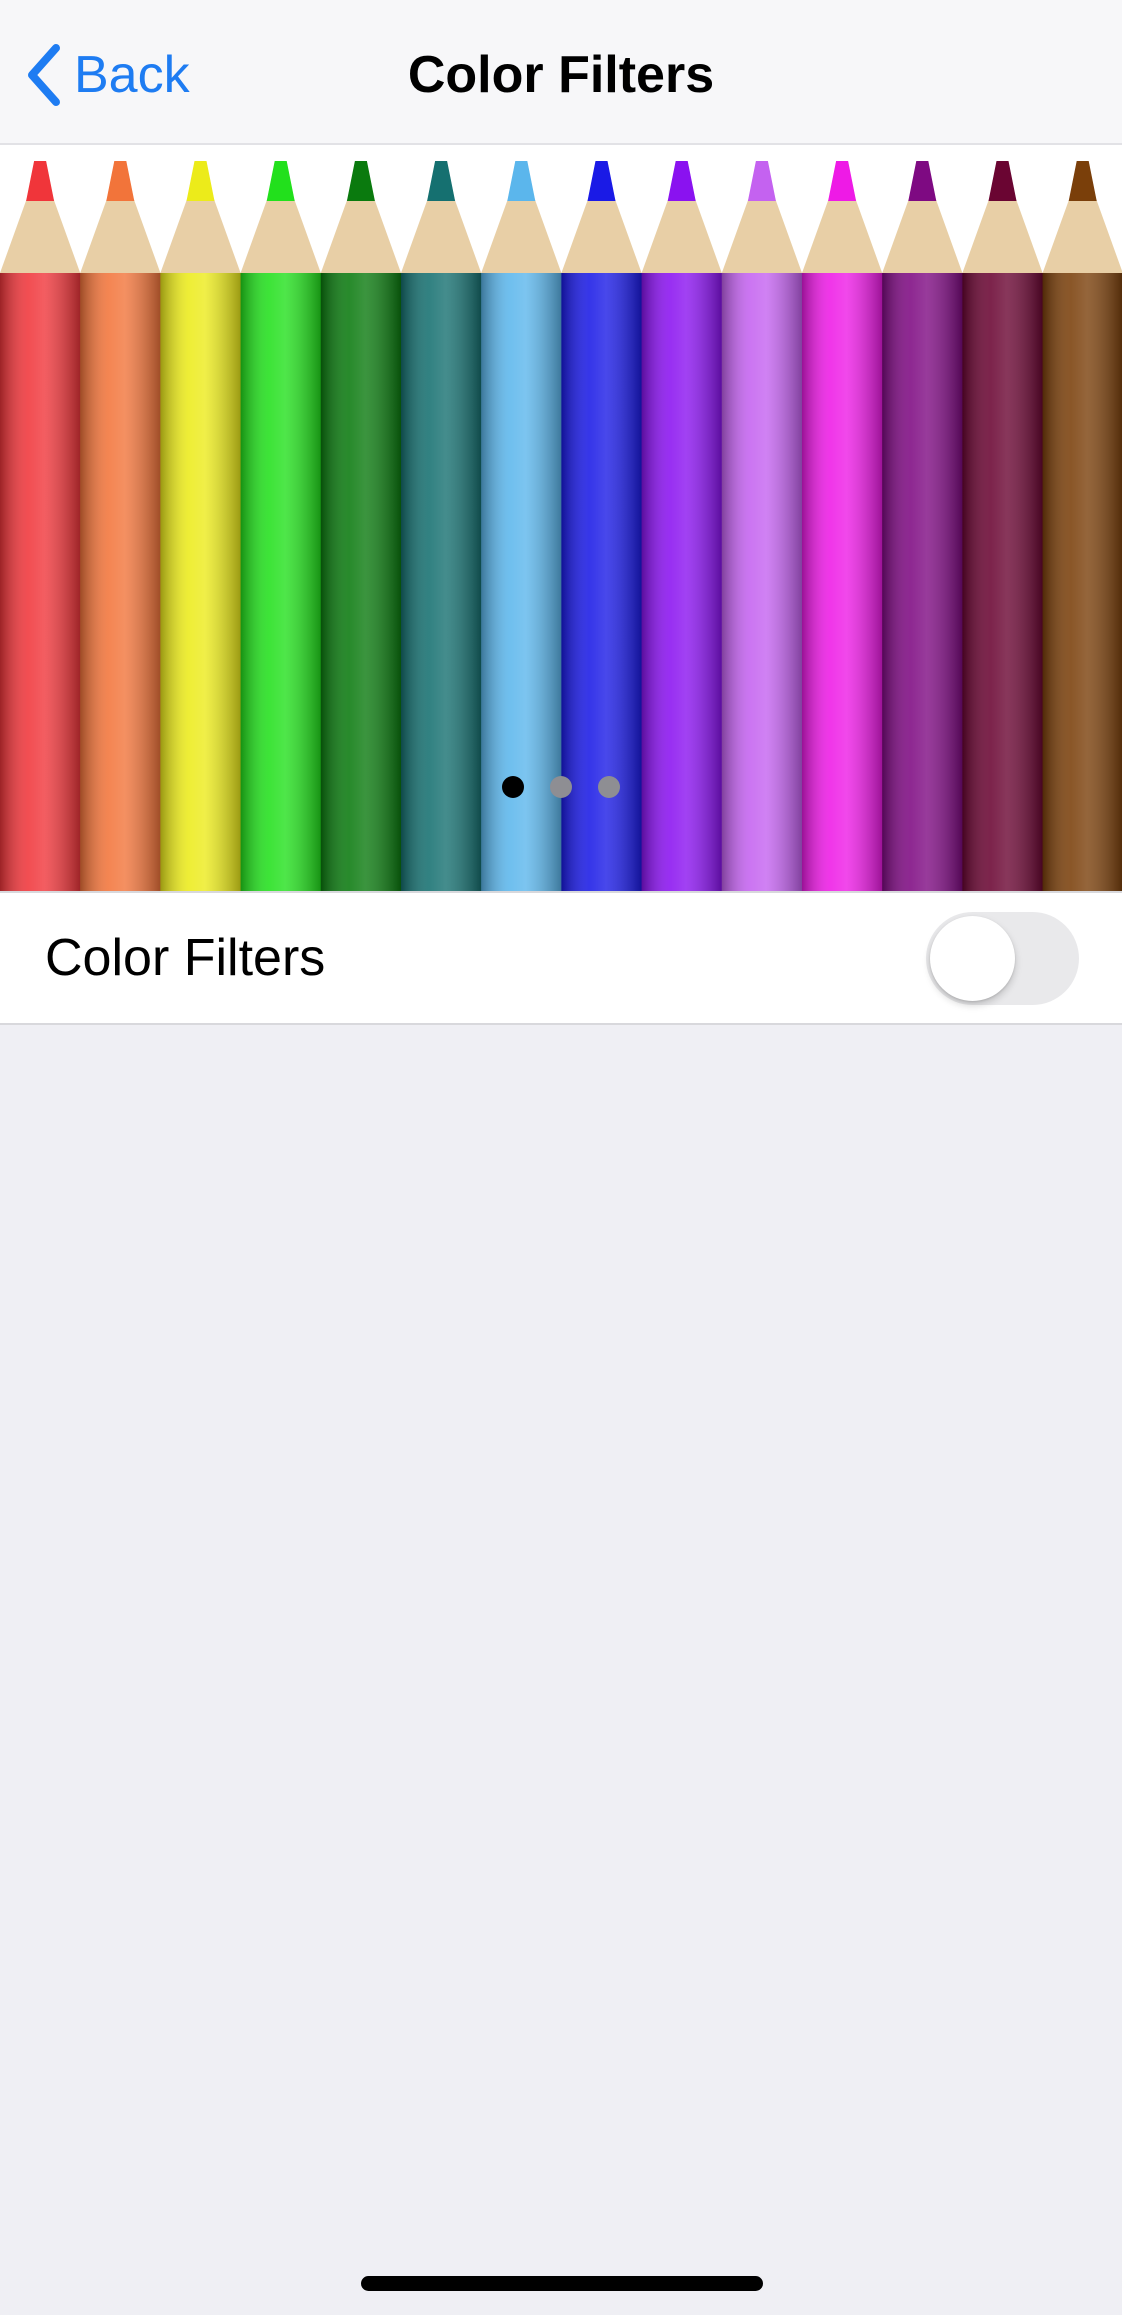 The image size is (1122, 2315). What do you see at coordinates (562, 2283) in the screenshot?
I see `home-indicator` at bounding box center [562, 2283].